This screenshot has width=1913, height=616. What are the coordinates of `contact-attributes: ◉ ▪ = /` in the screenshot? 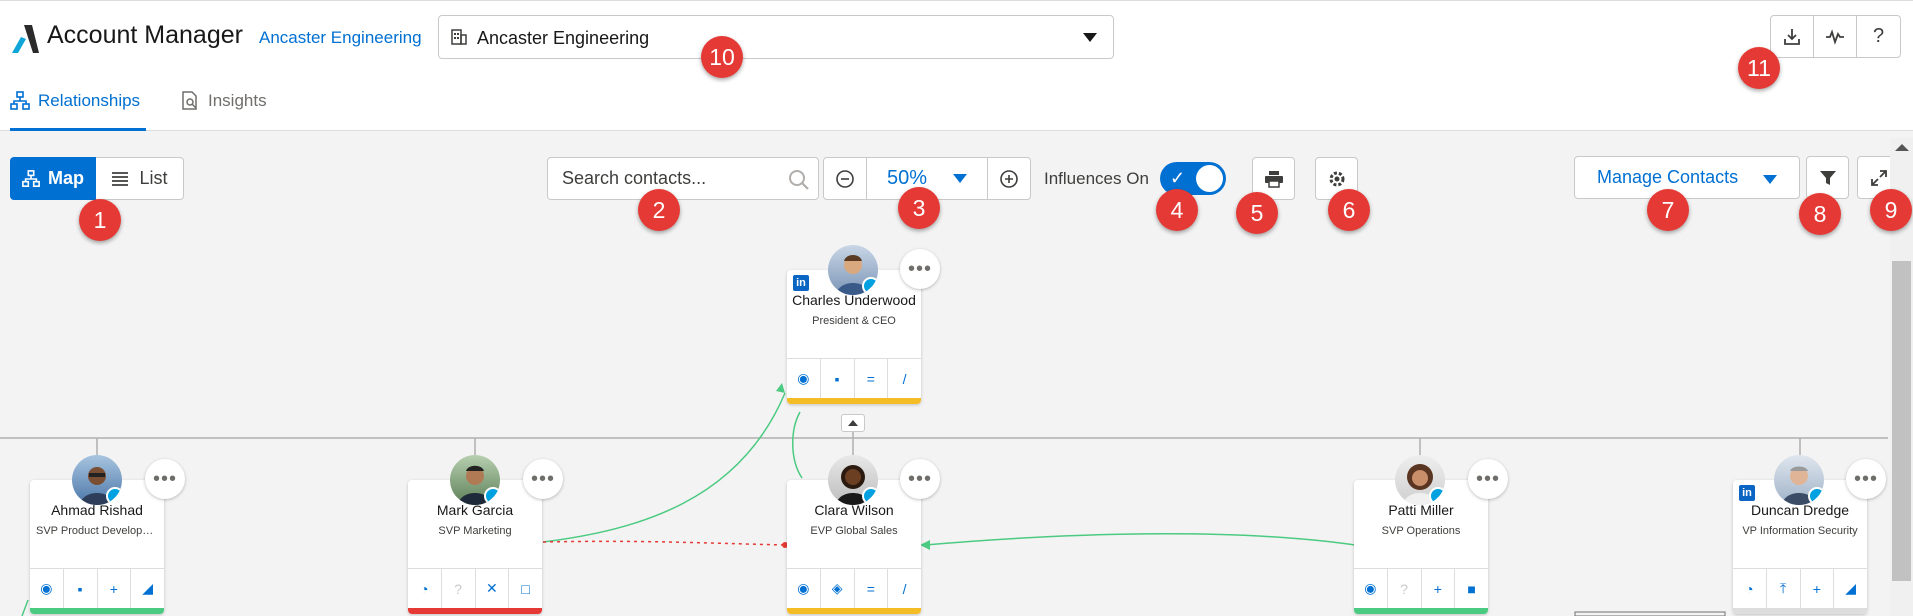 It's located at (854, 378).